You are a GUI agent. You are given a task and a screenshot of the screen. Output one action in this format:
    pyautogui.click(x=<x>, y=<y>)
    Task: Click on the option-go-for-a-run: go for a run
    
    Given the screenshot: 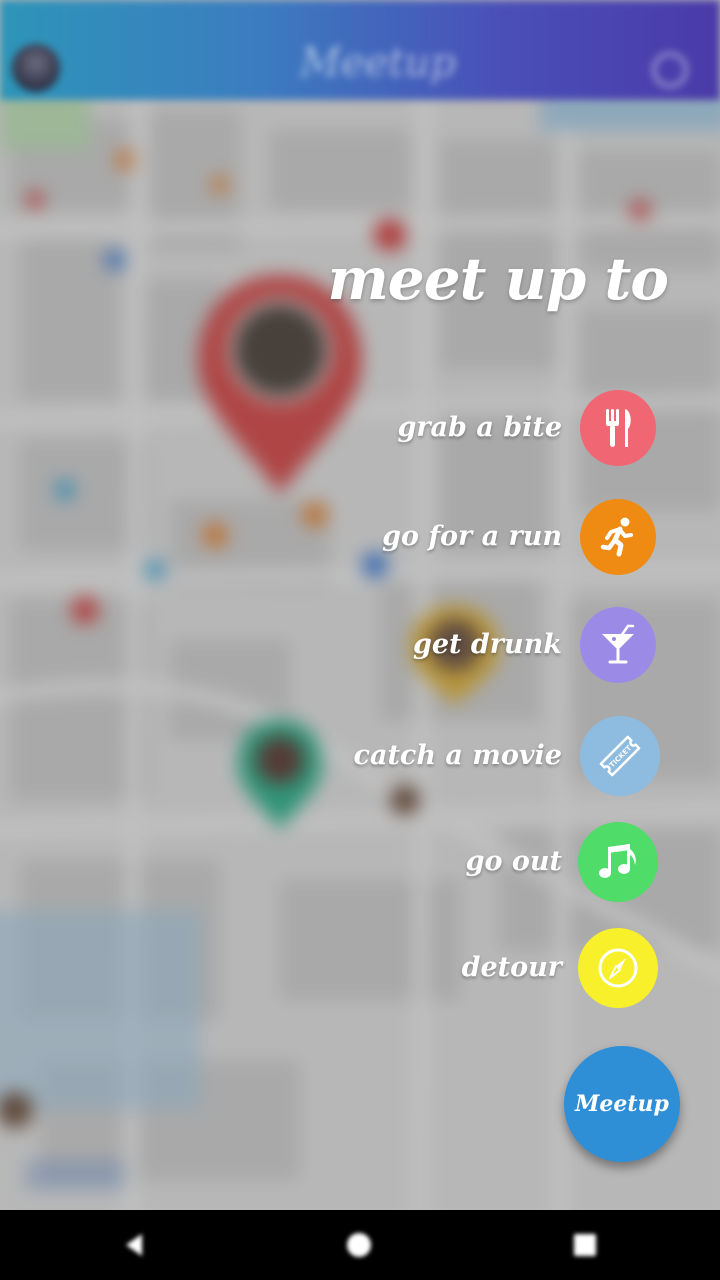 What is the action you would take?
    pyautogui.click(x=360, y=537)
    